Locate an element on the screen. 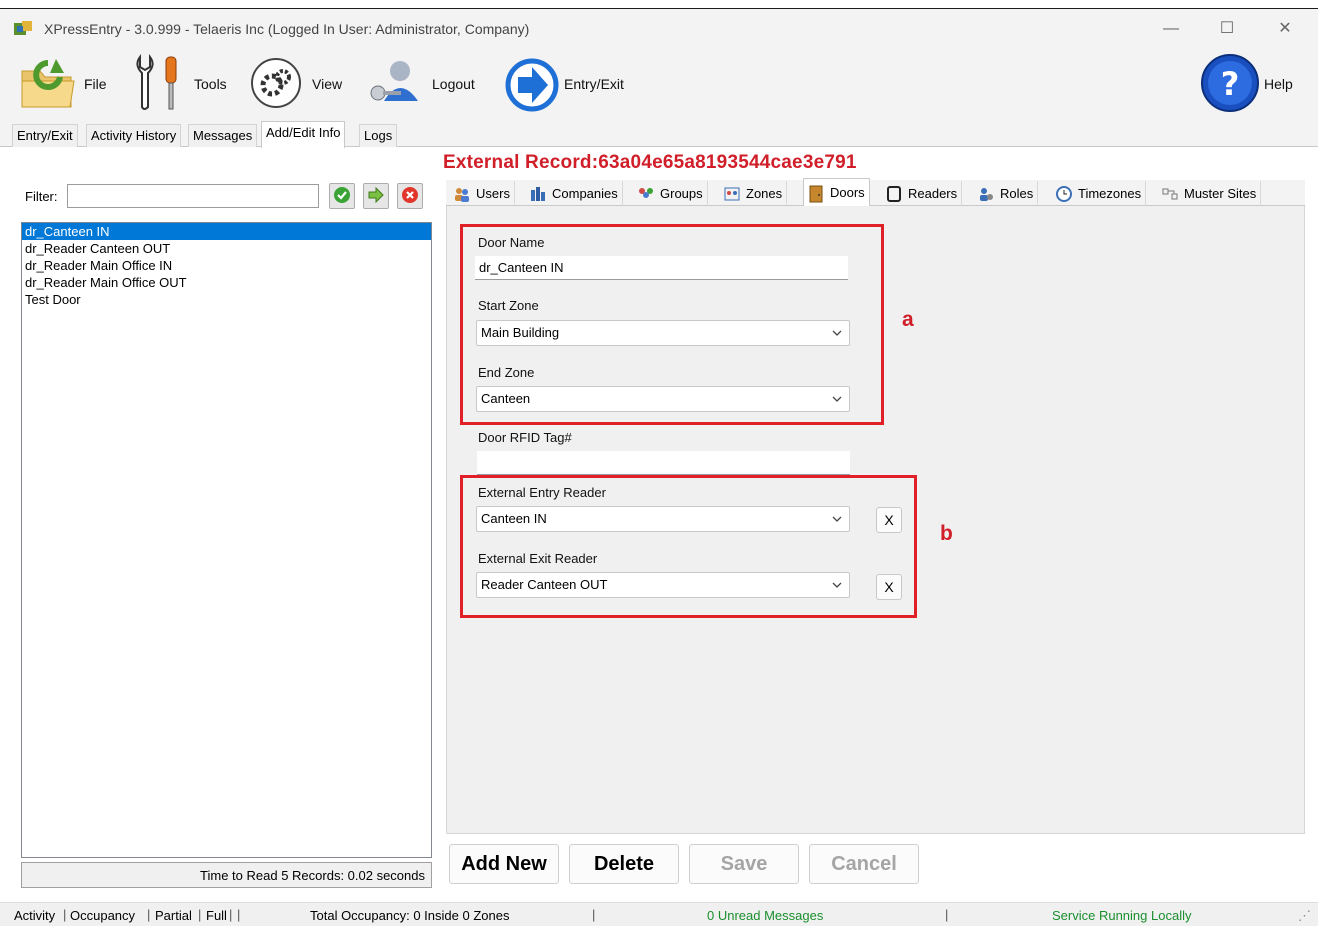 The image size is (1318, 926). filter-input is located at coordinates (193, 196).